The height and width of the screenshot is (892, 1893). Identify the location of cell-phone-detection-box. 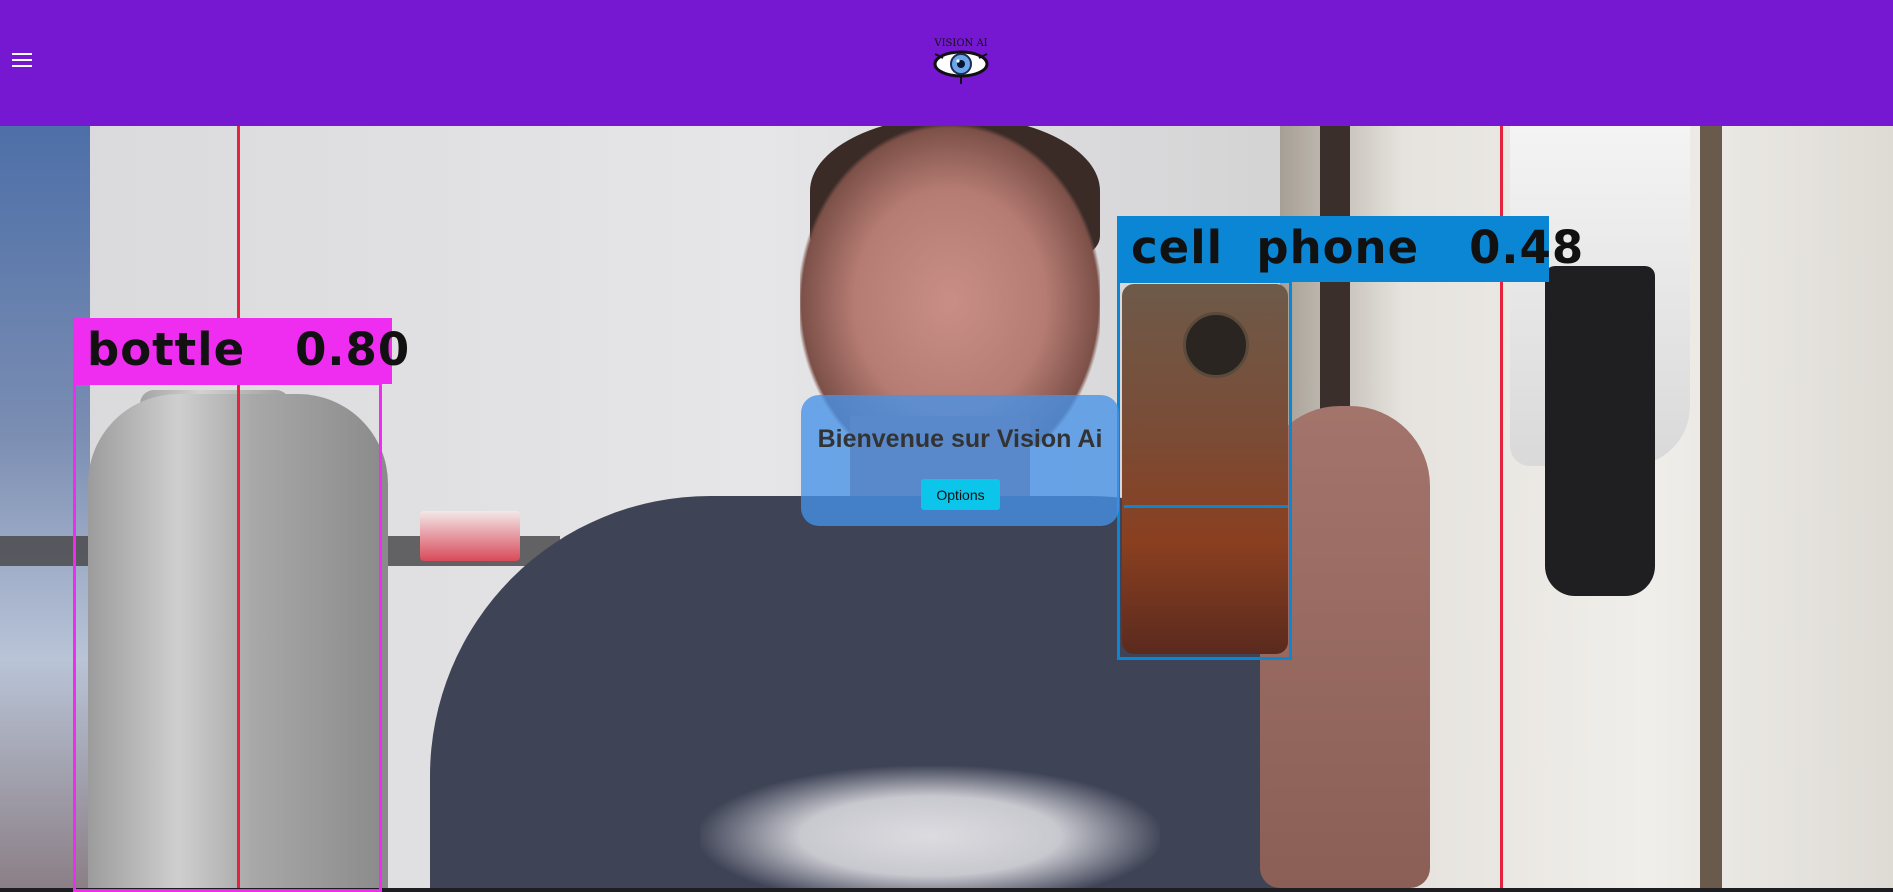
(1204, 470).